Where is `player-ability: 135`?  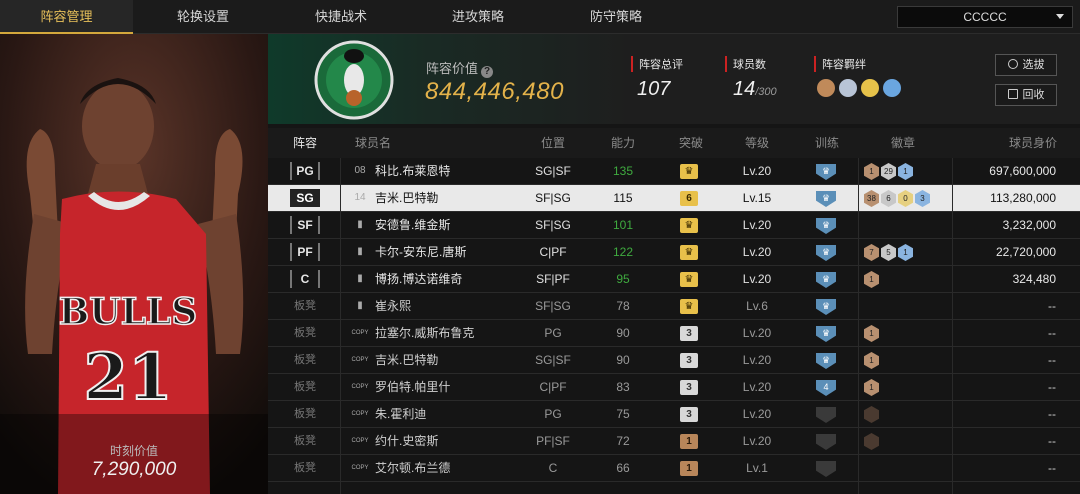
player-ability: 135 is located at coordinates (623, 171).